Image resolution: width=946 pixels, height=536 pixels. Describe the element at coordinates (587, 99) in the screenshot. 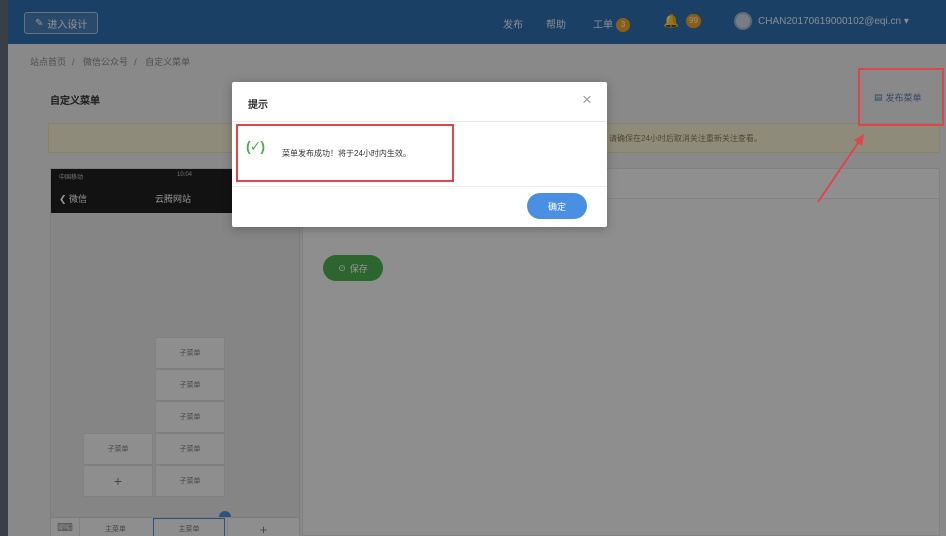

I see `close-icon: ×` at that location.